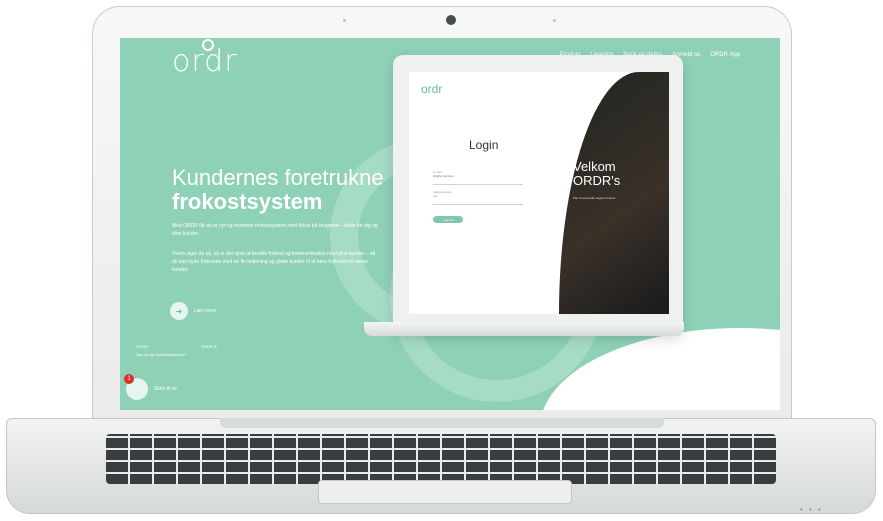 Image resolution: width=883 pixels, height=521 pixels. What do you see at coordinates (451, 20) in the screenshot?
I see `camera-icon` at bounding box center [451, 20].